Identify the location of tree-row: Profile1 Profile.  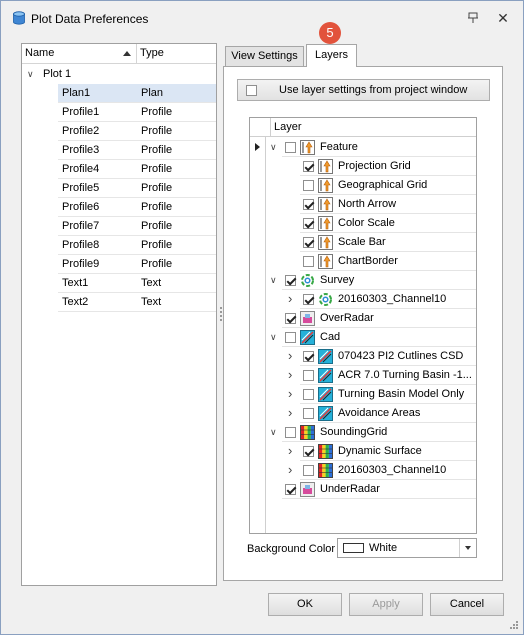
(137, 112).